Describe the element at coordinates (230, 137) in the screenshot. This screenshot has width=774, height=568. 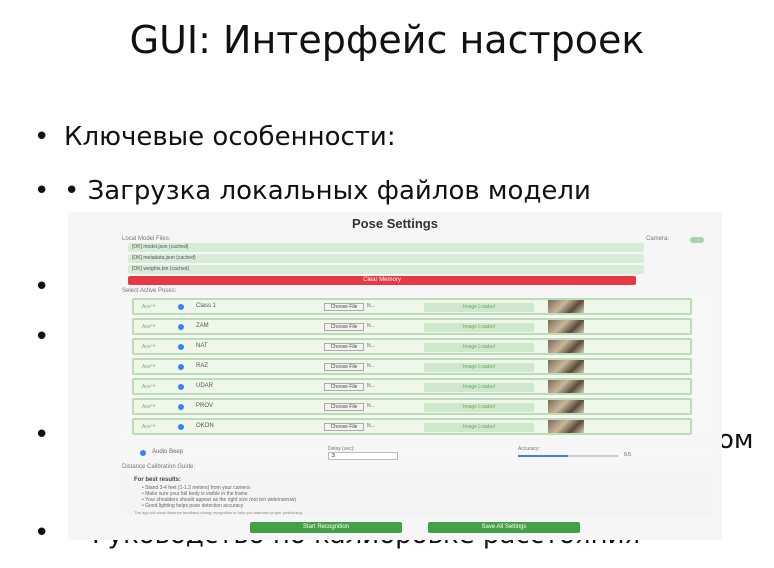
I see `bullet-text: Ключевые особенности:` at that location.